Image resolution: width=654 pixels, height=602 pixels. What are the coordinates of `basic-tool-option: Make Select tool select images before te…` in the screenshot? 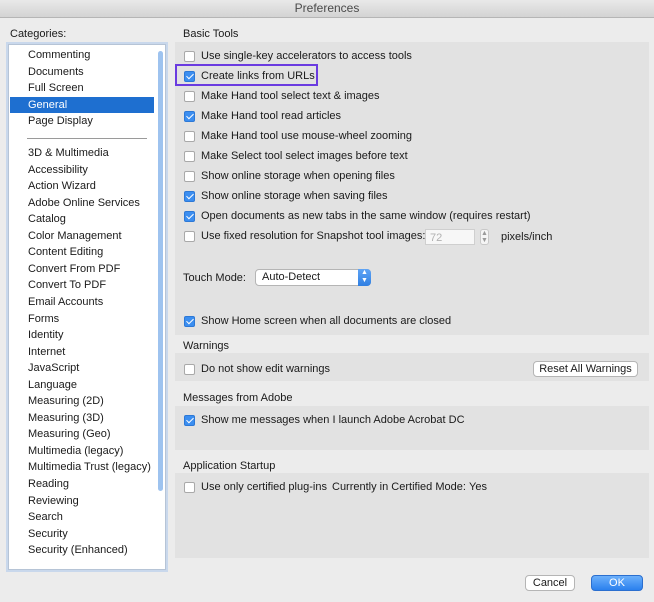 It's located at (296, 156).